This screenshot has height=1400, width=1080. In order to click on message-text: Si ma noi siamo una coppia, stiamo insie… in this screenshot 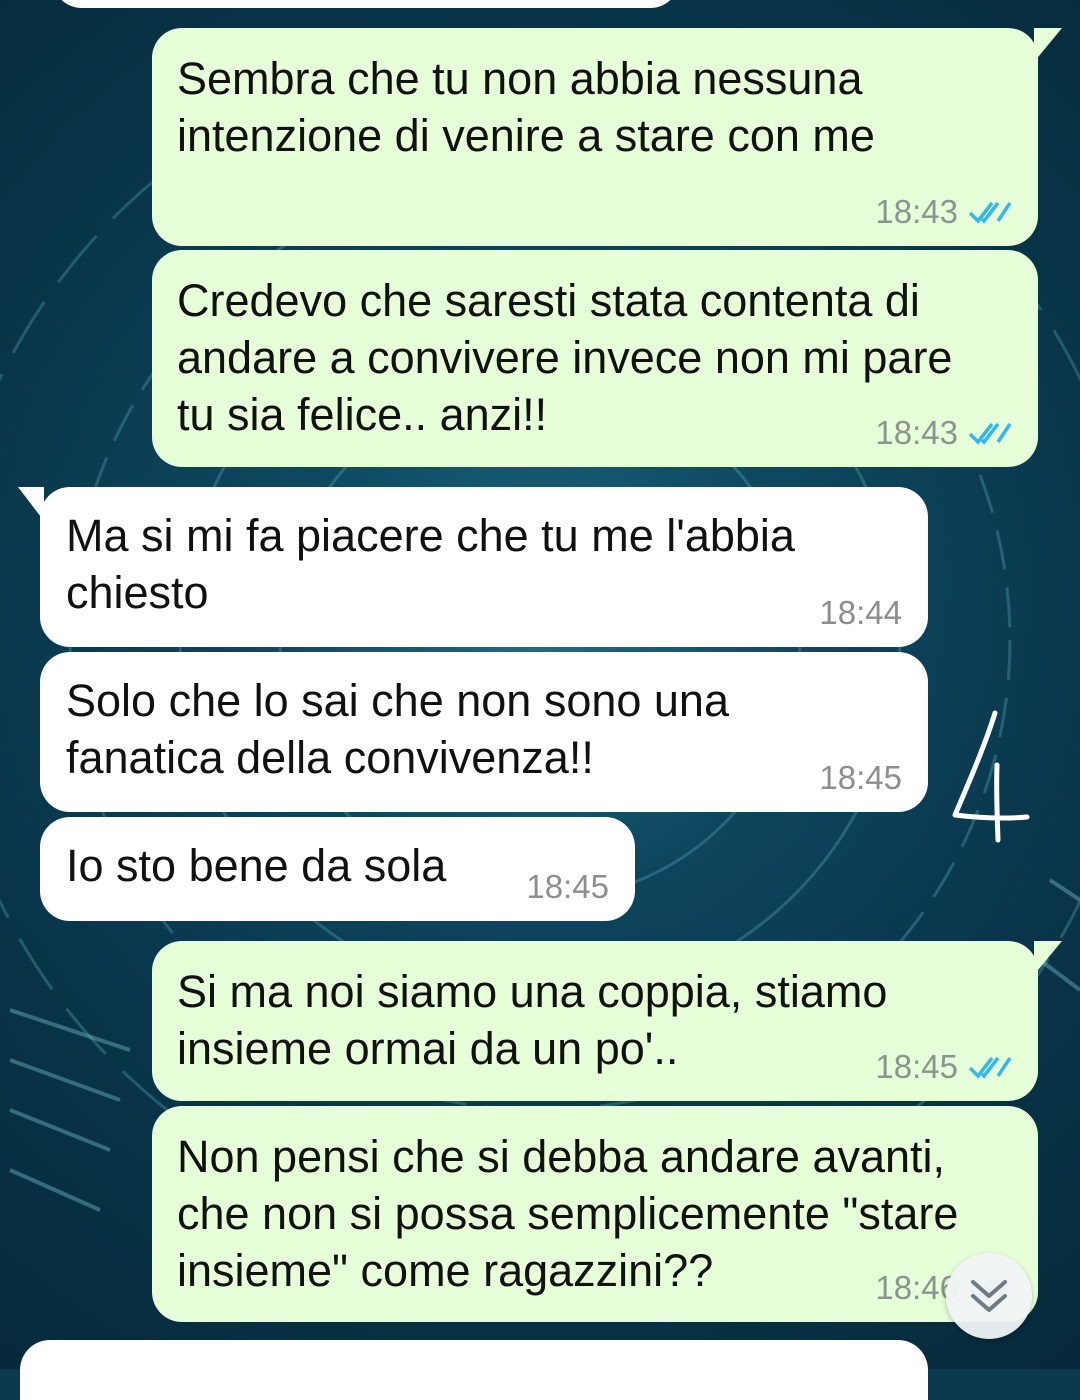, I will do `click(532, 1020)`.